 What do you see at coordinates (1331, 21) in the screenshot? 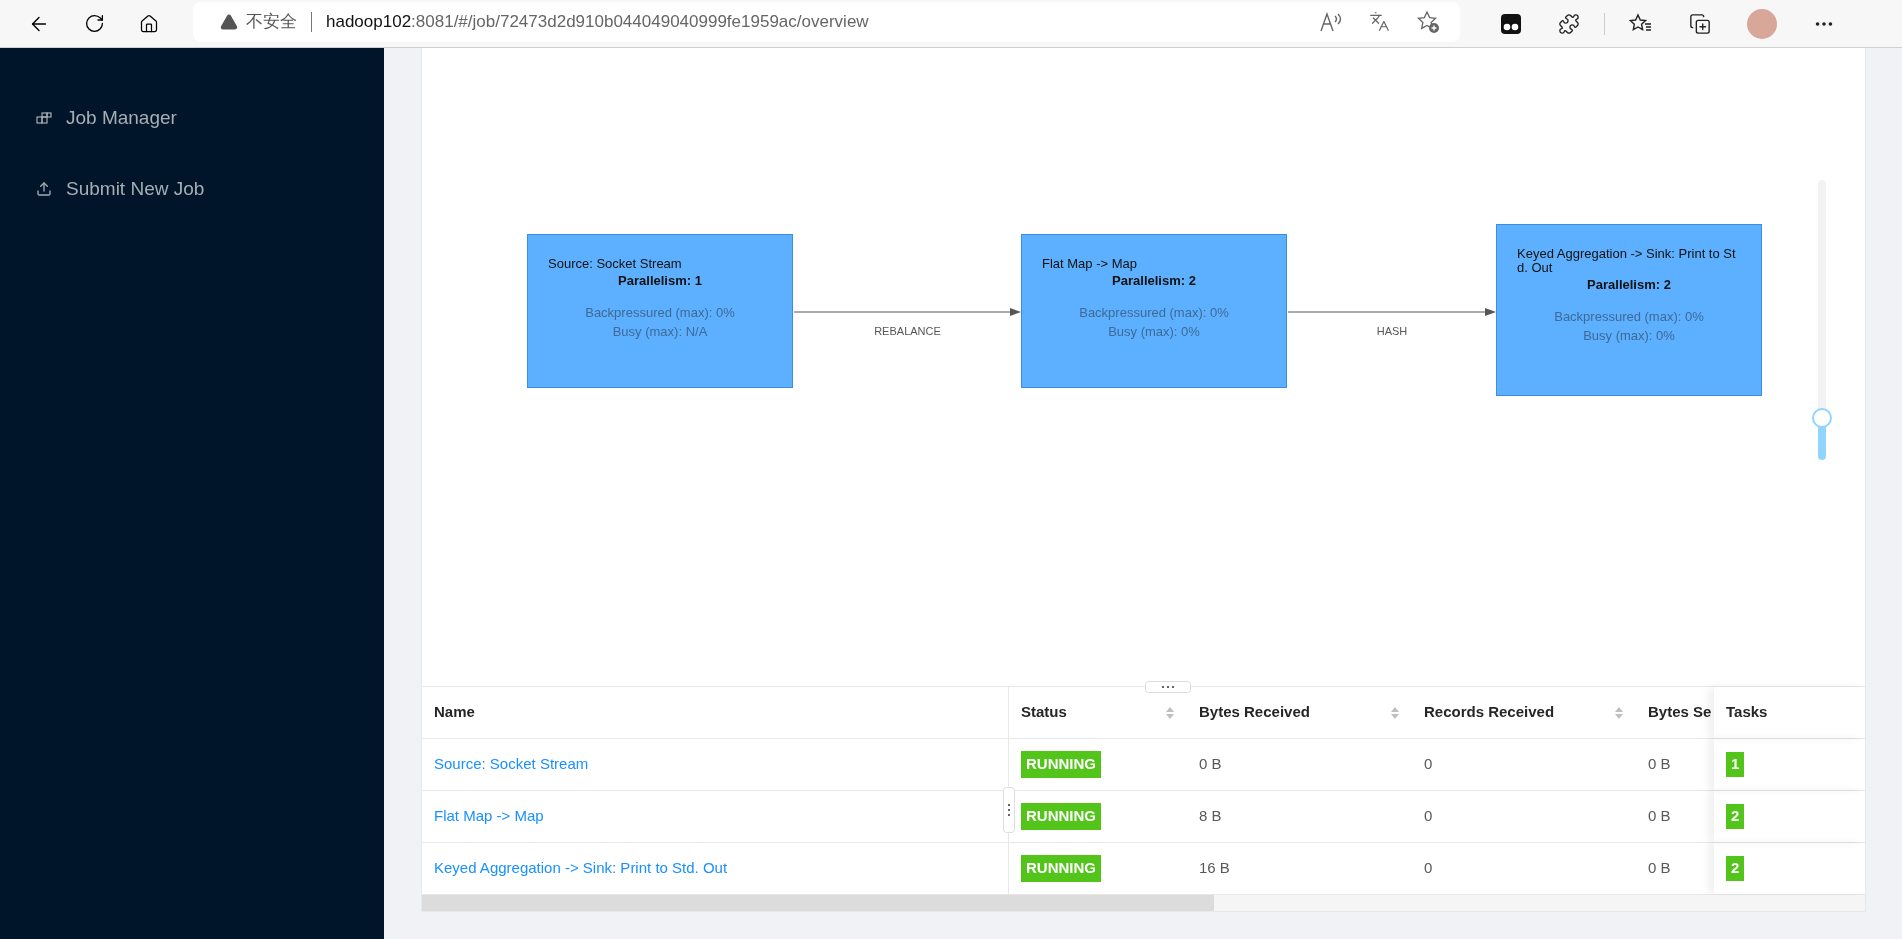
I see `read-aloud-icon` at bounding box center [1331, 21].